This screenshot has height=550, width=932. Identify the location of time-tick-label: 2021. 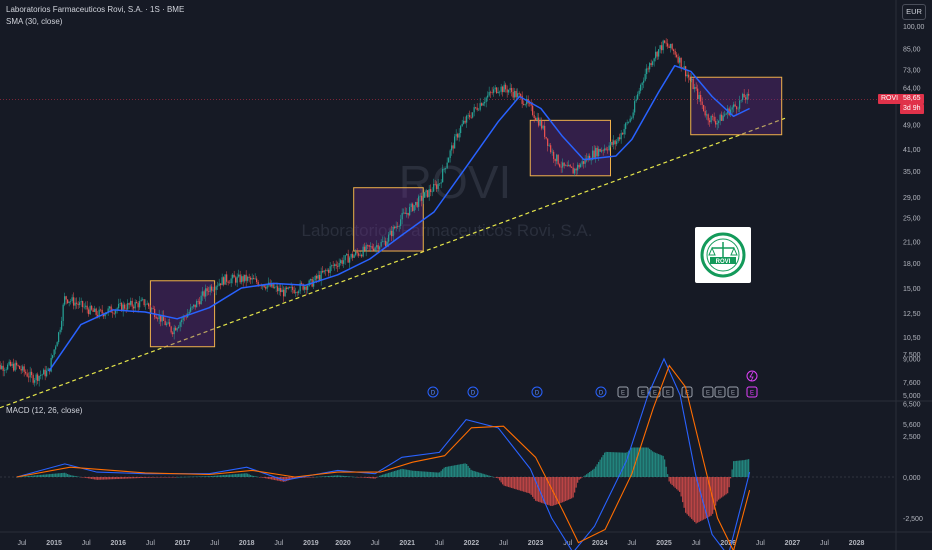
(407, 543).